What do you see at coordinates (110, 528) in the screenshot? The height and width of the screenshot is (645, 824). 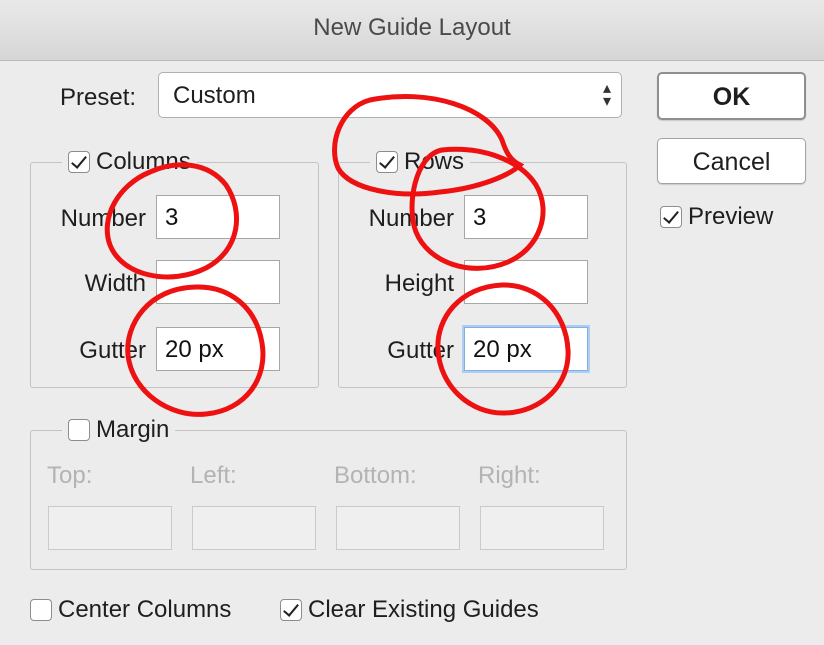 I see `margin-top-field` at bounding box center [110, 528].